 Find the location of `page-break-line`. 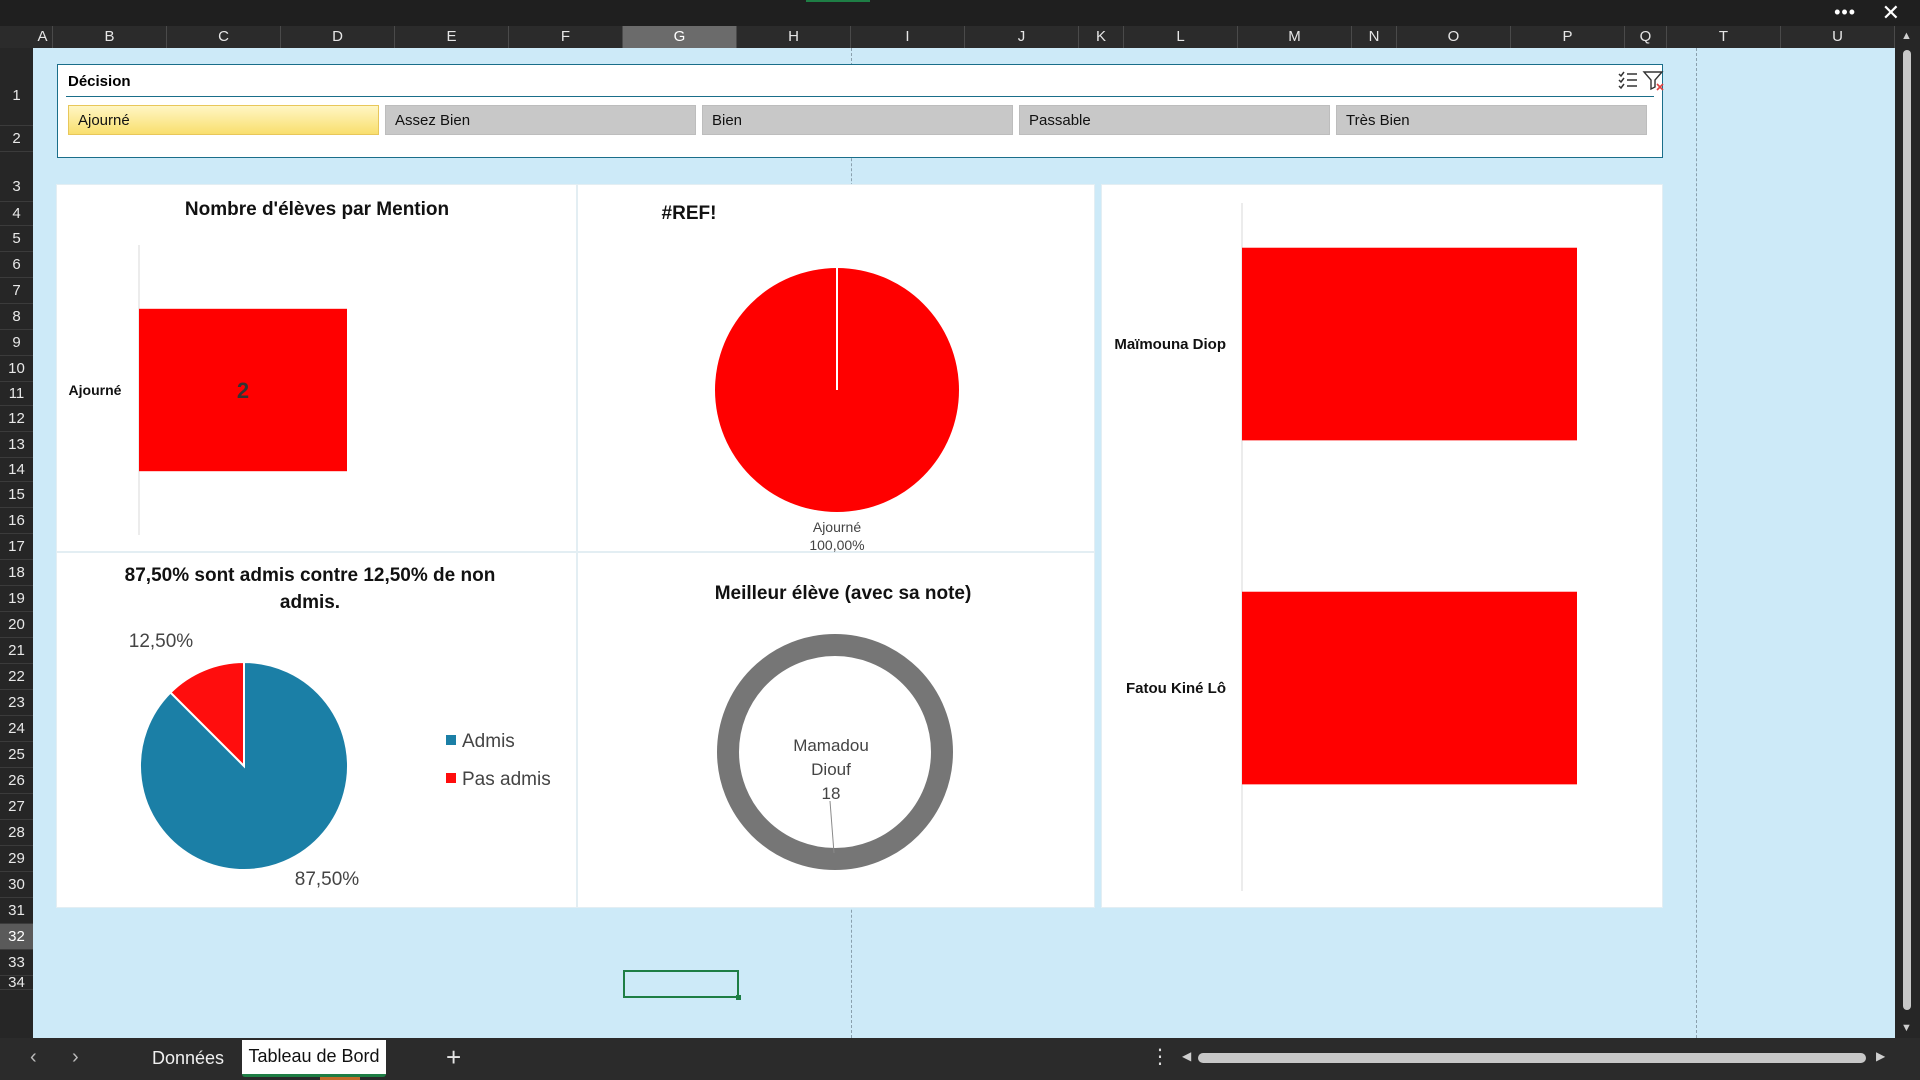

page-break-line is located at coordinates (1696, 543).